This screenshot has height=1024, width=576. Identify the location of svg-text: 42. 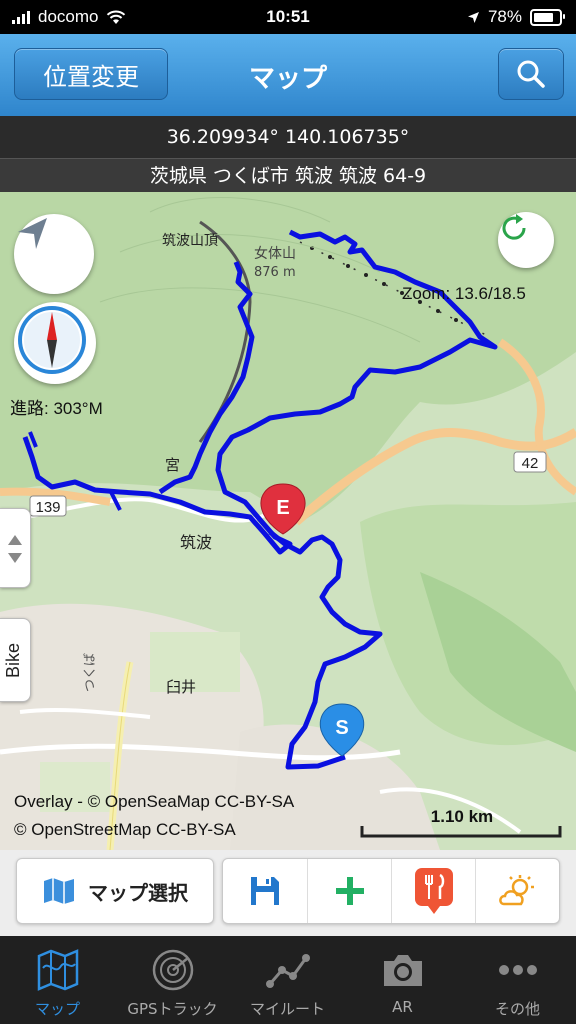
(530, 463).